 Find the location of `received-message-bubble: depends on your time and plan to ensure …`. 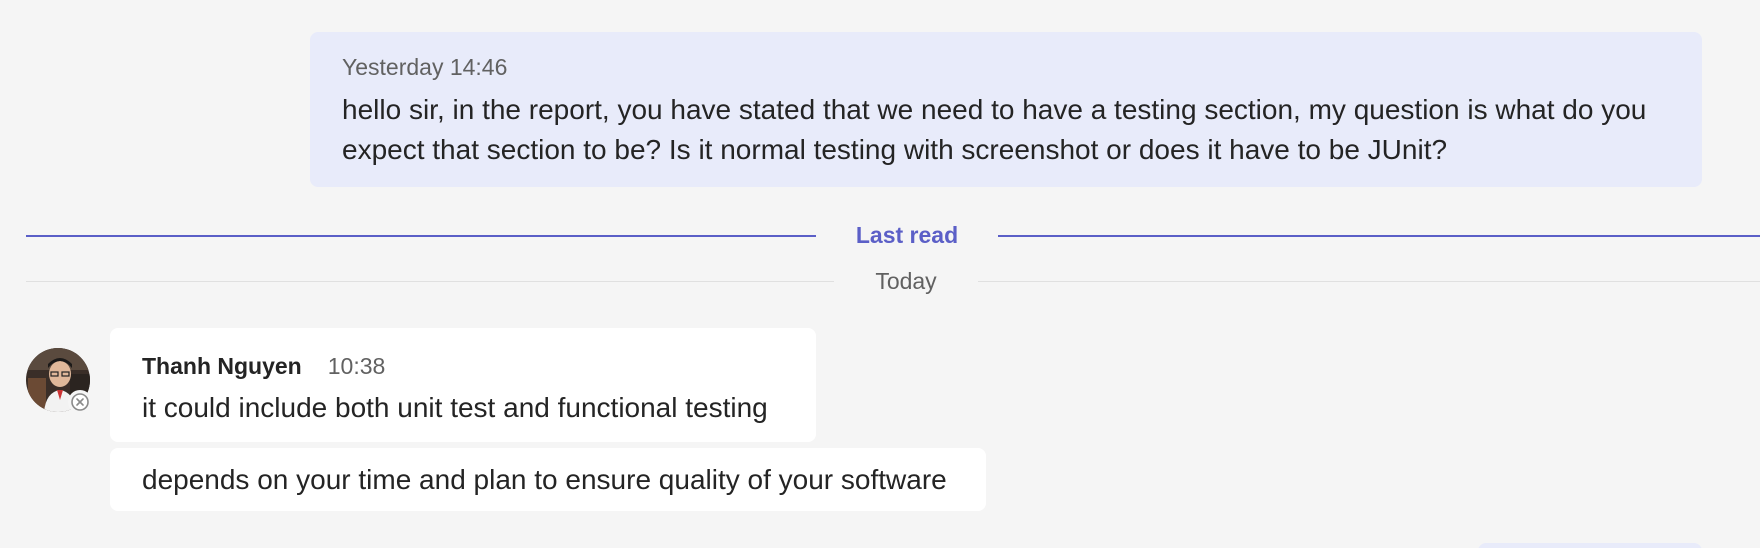

received-message-bubble: depends on your time and plan to ensure … is located at coordinates (548, 479).